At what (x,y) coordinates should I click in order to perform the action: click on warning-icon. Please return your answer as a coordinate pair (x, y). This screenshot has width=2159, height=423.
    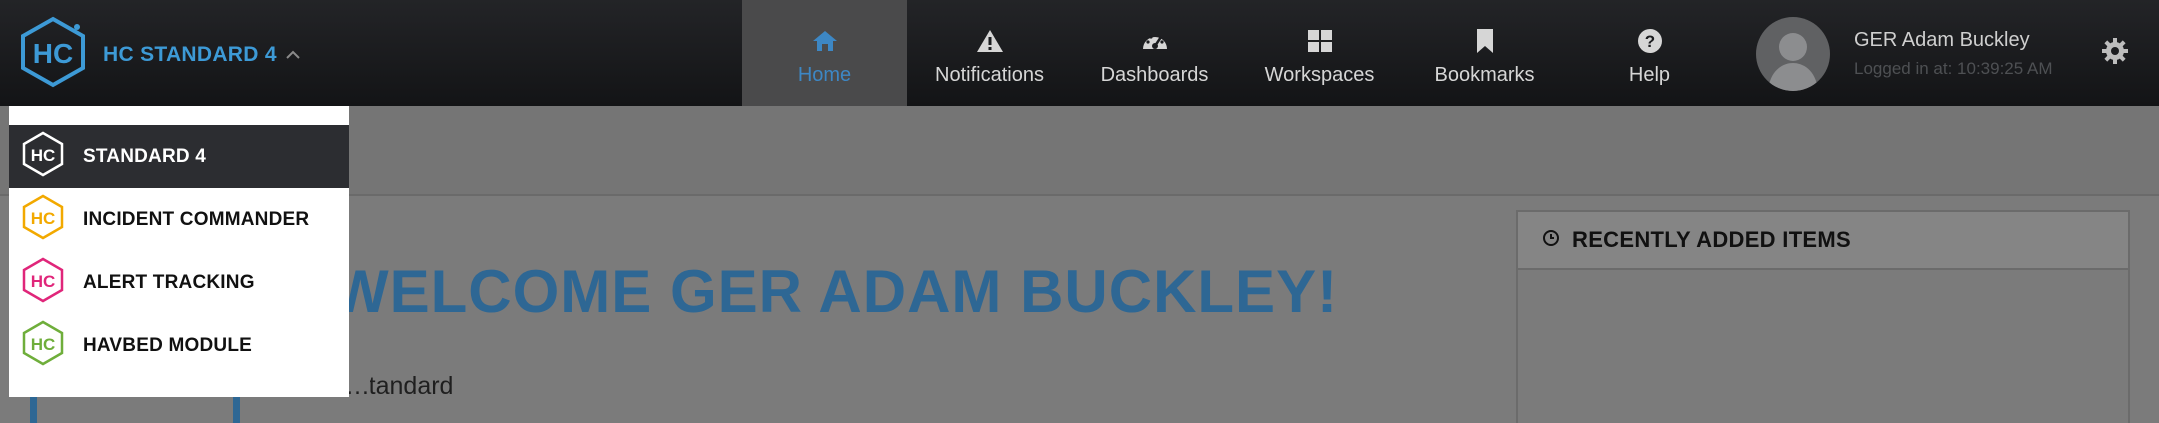
    Looking at the image, I should click on (990, 41).